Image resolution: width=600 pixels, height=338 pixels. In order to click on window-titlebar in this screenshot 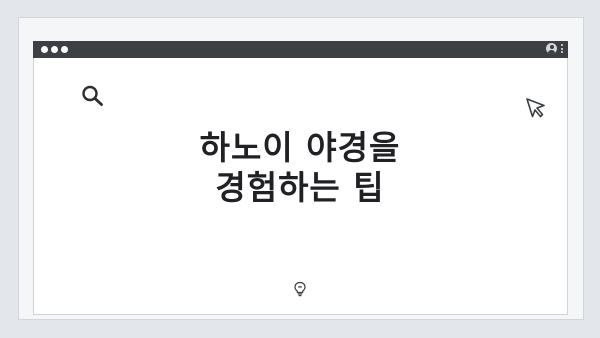, I will do `click(300, 49)`.